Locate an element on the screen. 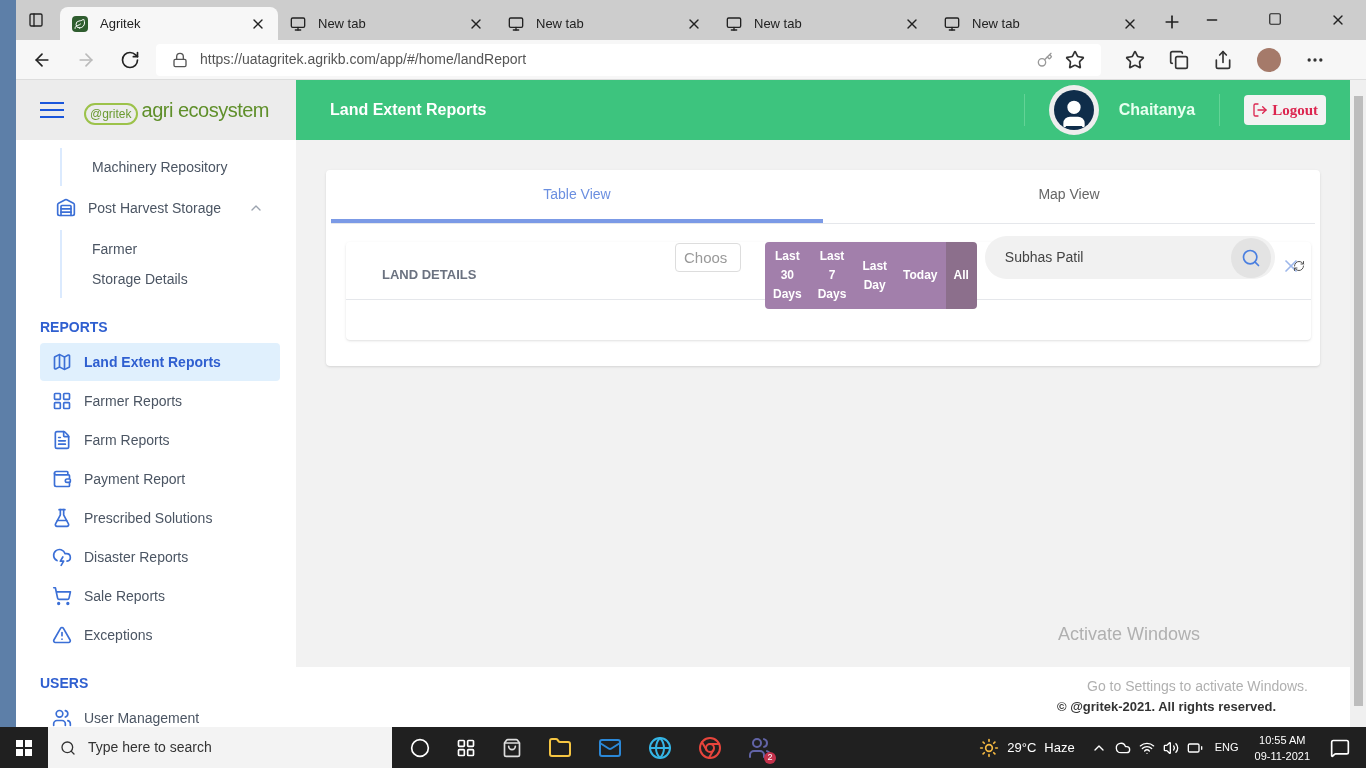  wallet-icon is located at coordinates (62, 479).